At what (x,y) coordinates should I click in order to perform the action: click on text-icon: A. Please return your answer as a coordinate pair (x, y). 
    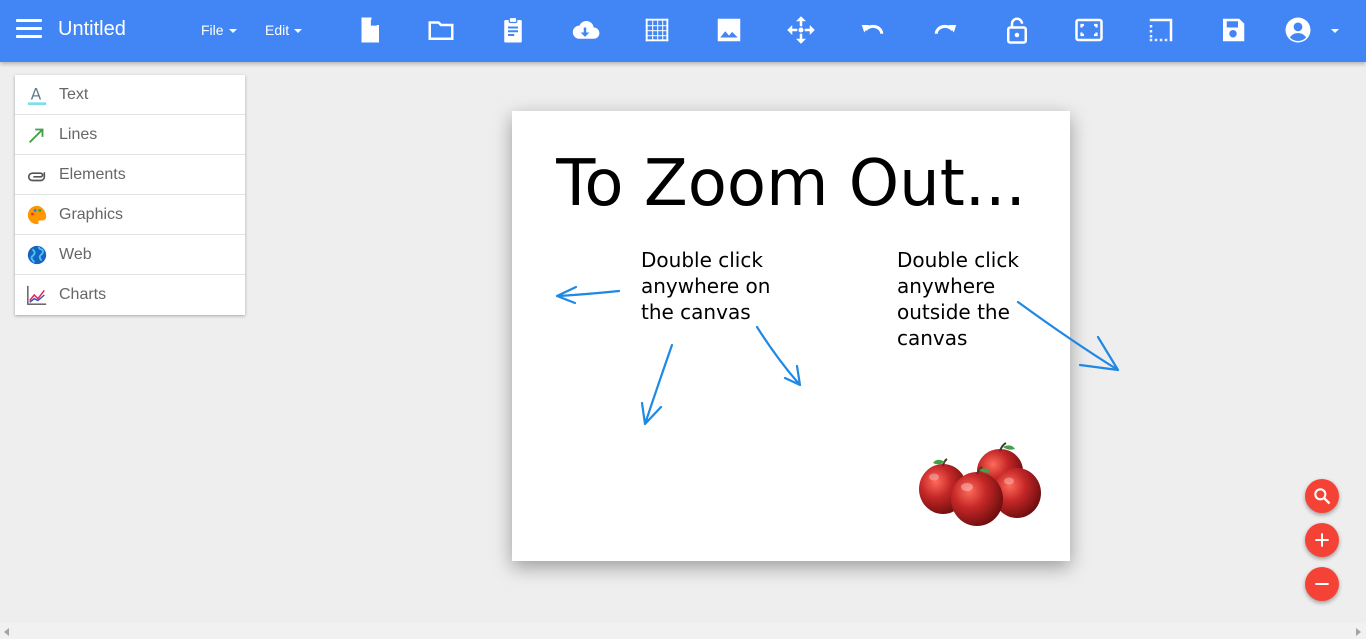
    Looking at the image, I should click on (37, 96).